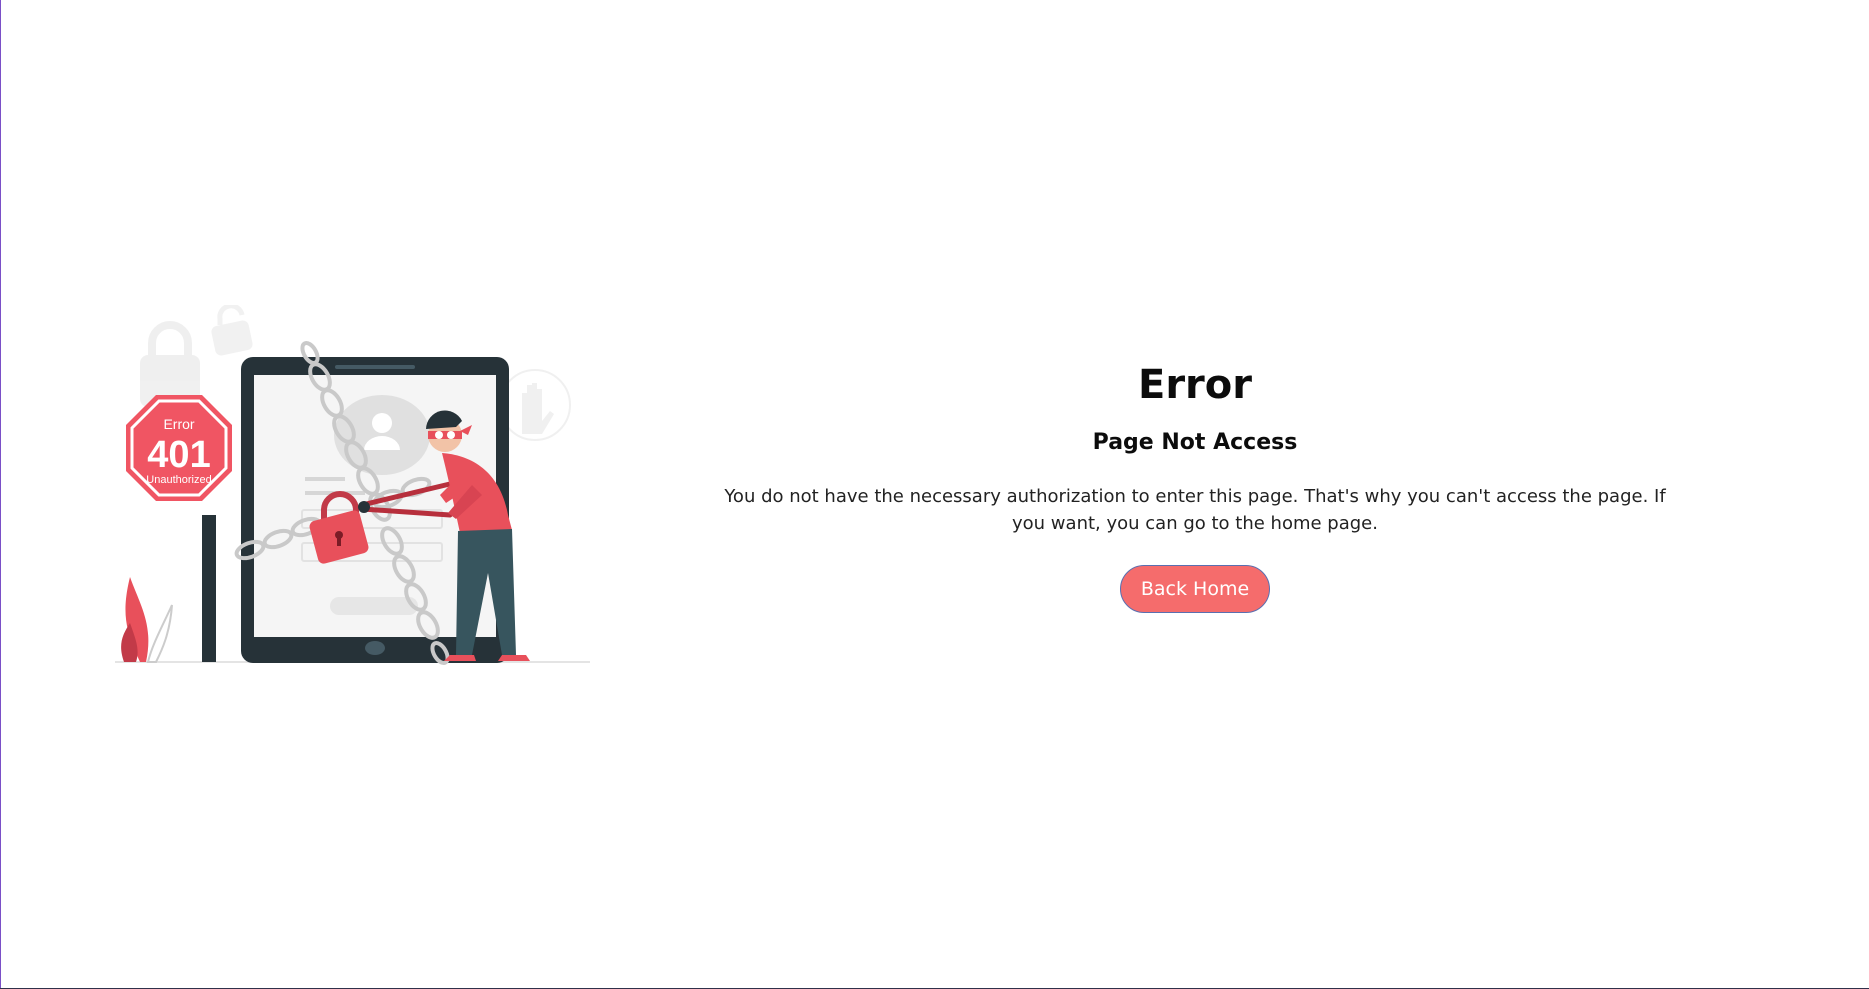 The height and width of the screenshot is (989, 1869). I want to click on plant-icon, so click(147, 620).